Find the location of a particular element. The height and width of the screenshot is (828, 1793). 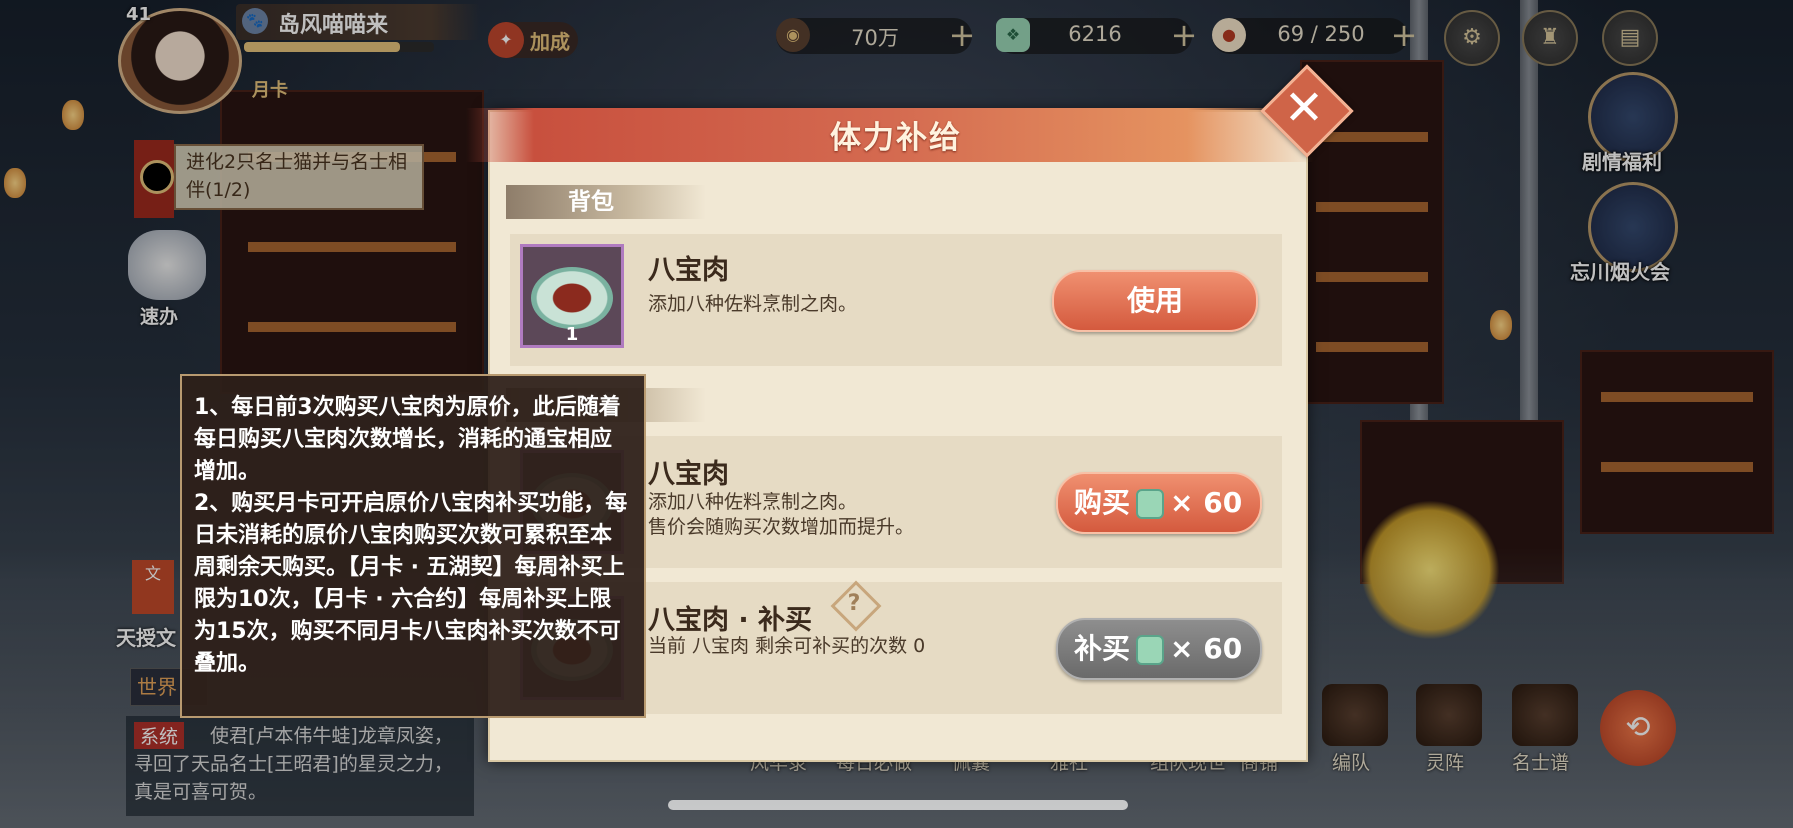

home-indicator is located at coordinates (898, 805).